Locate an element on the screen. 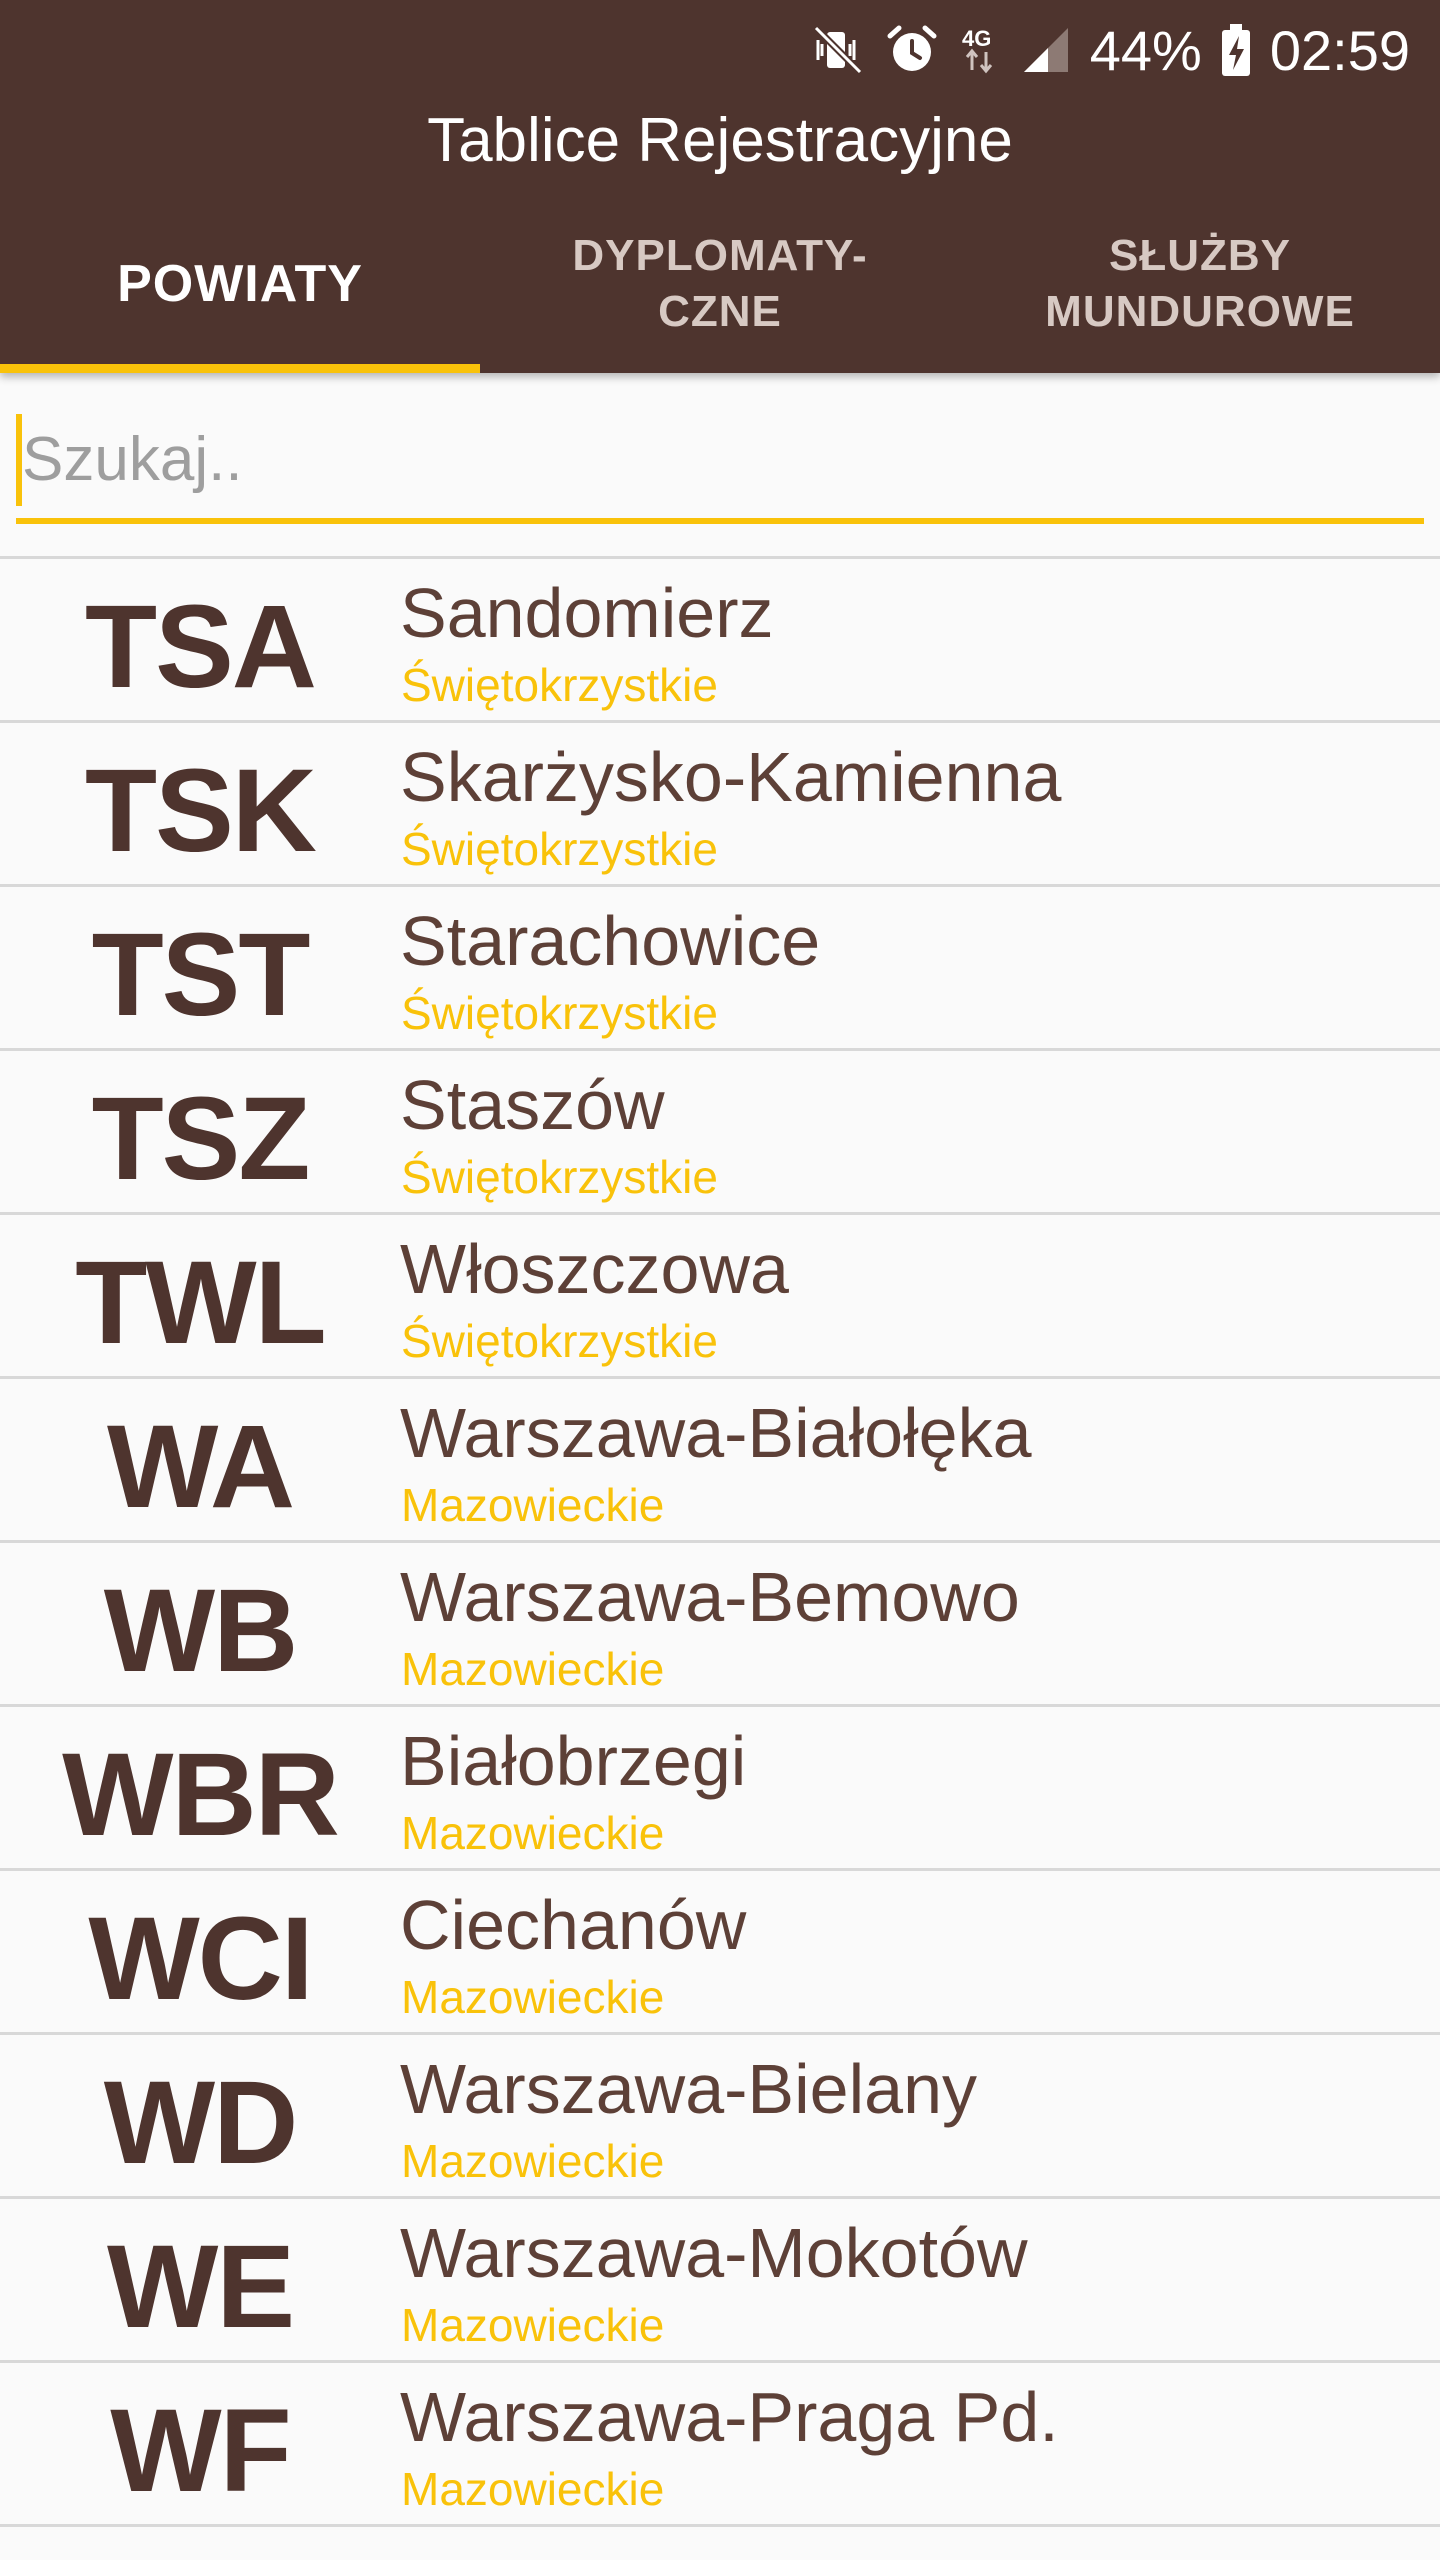 The width and height of the screenshot is (1440, 2560). battery-charging-icon is located at coordinates (1236, 50).